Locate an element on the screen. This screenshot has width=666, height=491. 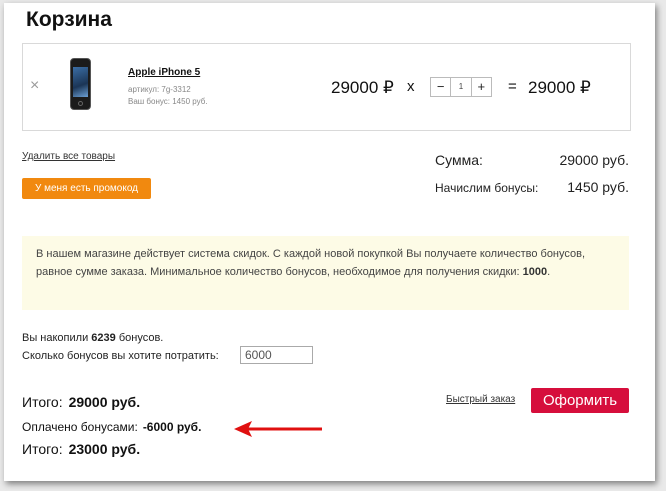
remove-item-icon: × is located at coordinates (34, 86).